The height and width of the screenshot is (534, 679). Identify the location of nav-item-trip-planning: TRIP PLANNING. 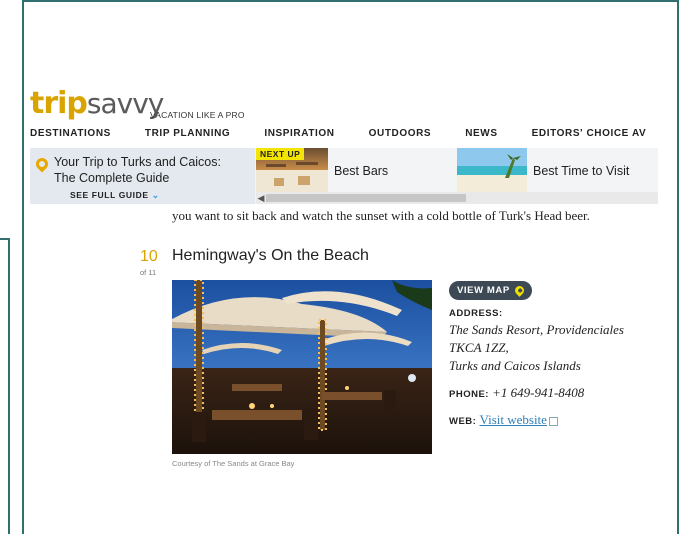
(187, 135).